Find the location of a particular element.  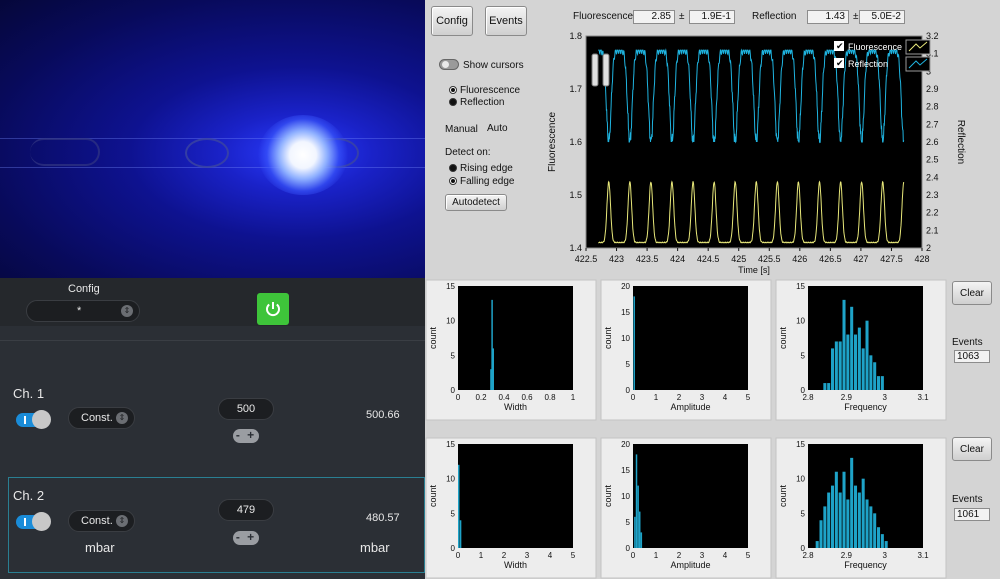

x-tick-label: 424 is located at coordinates (677, 259).